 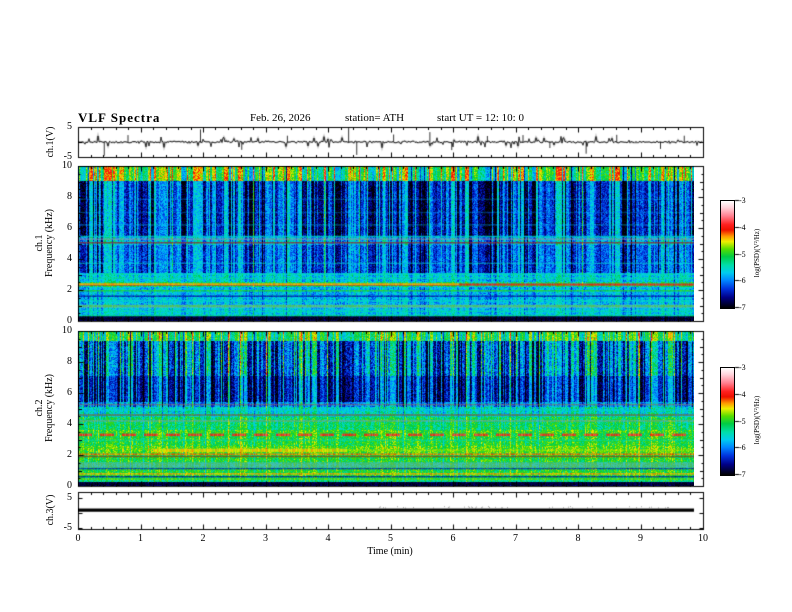 I want to click on ch2-frequency-axis-label: ch.2 Frequency (kHz), so click(x=44, y=408).